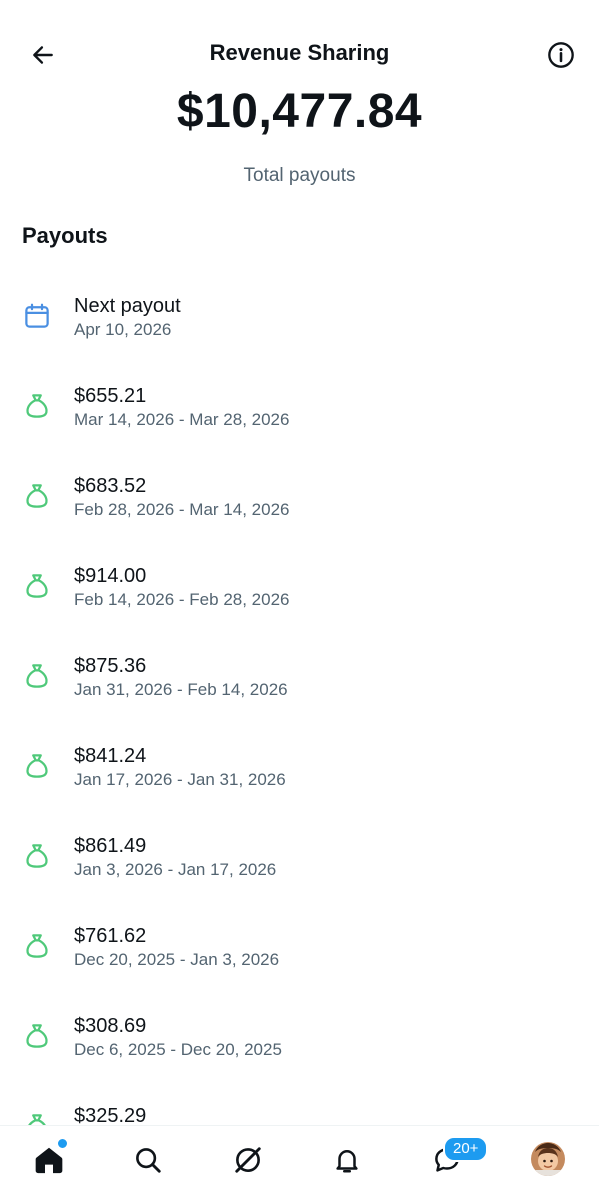 The image size is (599, 1201). Describe the element at coordinates (299, 414) in the screenshot. I see `payout-item: $655.21 Mar 14, 2026 - Mar 28, 2026` at that location.